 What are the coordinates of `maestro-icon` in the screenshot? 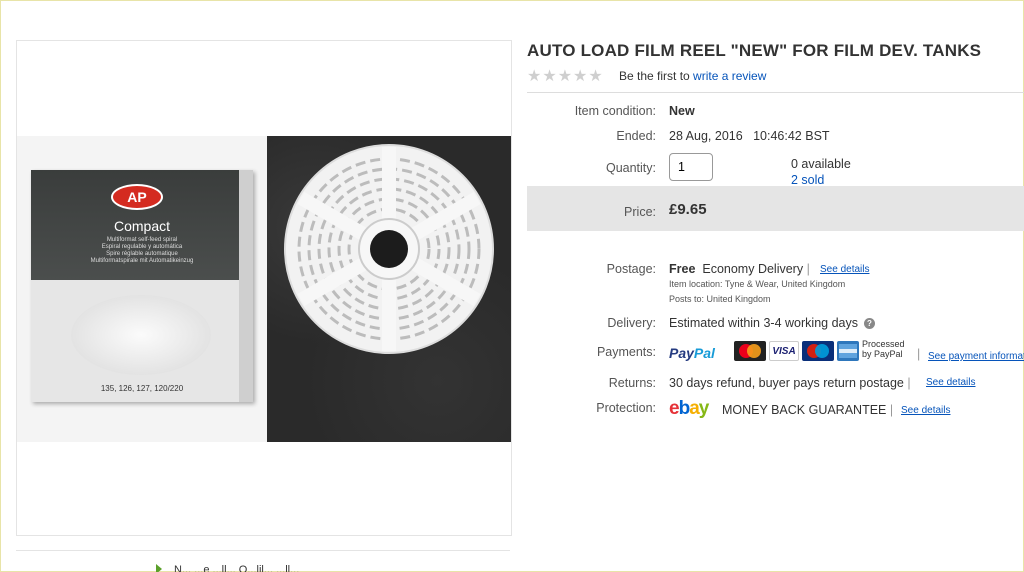 It's located at (818, 351).